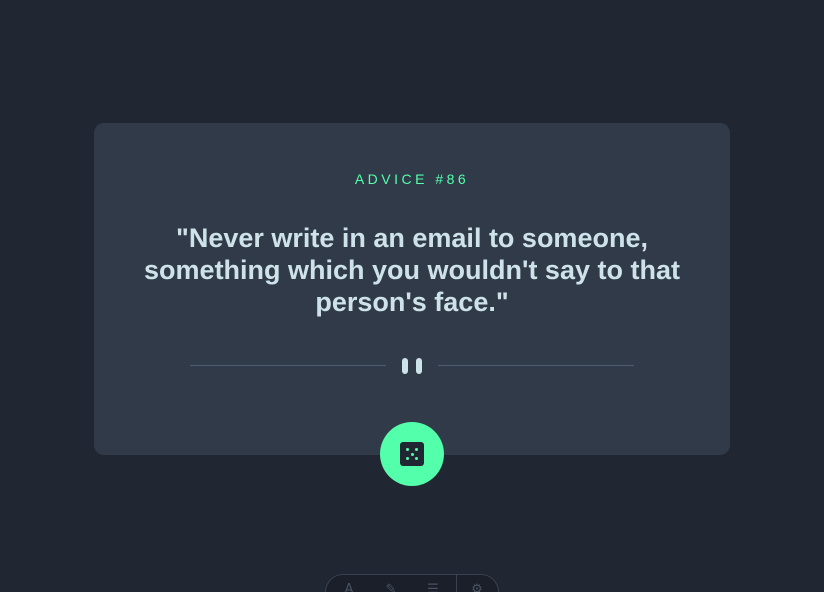  What do you see at coordinates (288, 365) in the screenshot?
I see `divider-line-left` at bounding box center [288, 365].